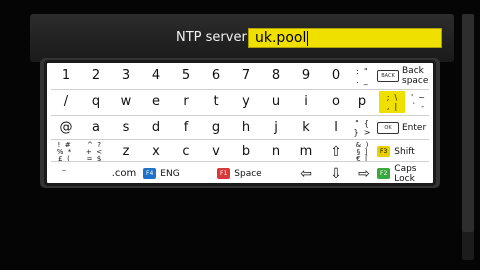 Image resolution: width=480 pixels, height=270 pixels. Describe the element at coordinates (156, 76) in the screenshot. I see `key-4: 4` at that location.